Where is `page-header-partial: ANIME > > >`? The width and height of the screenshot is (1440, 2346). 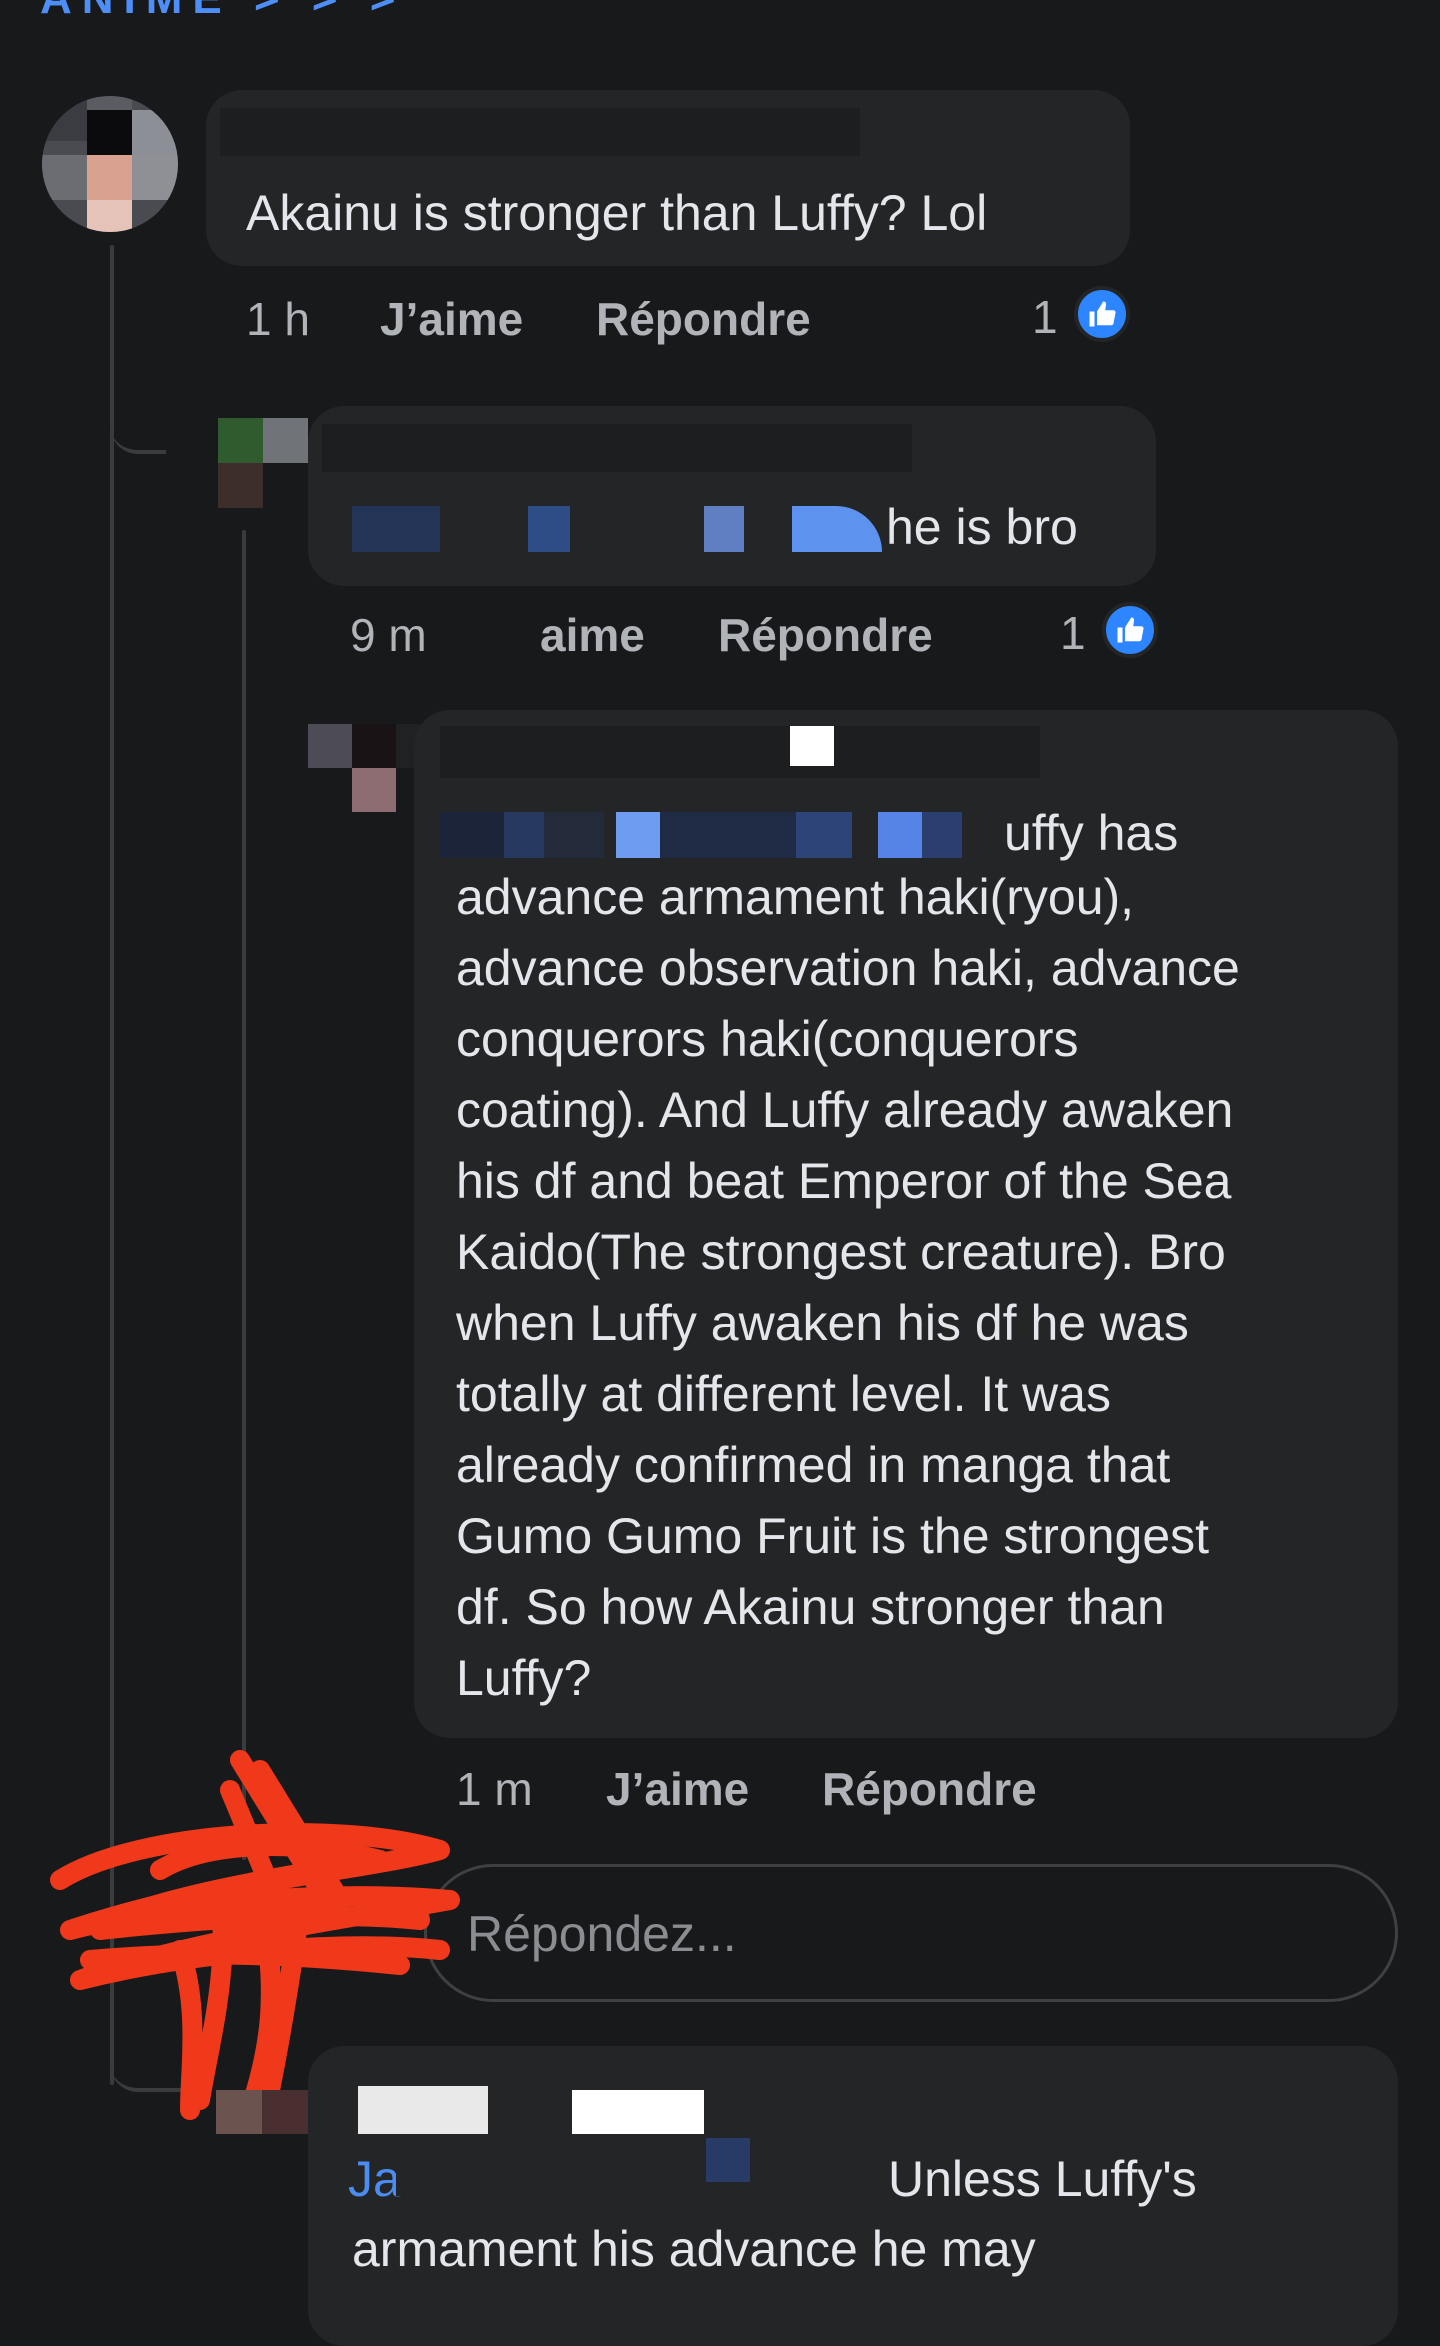
page-header-partial: ANIME > > > is located at coordinates (223, 12).